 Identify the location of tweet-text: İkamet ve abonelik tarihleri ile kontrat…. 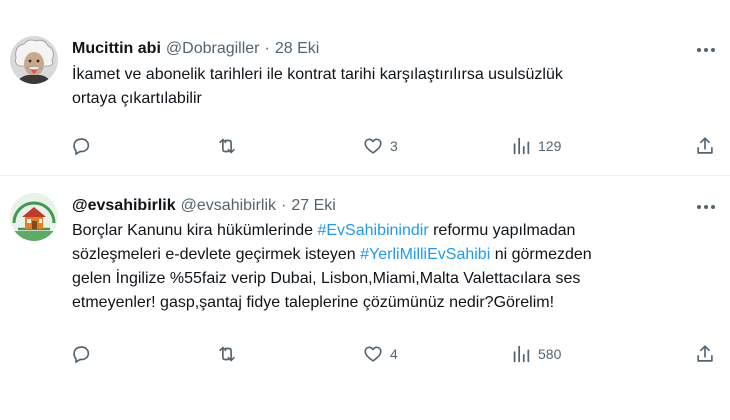
(392, 87).